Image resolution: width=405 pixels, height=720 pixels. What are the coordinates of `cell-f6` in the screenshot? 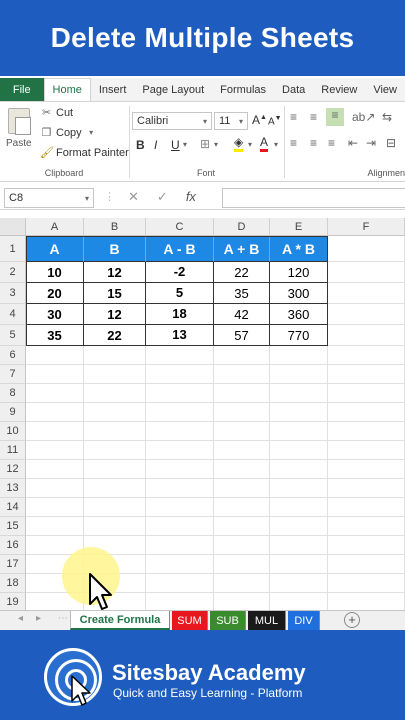 It's located at (366, 355).